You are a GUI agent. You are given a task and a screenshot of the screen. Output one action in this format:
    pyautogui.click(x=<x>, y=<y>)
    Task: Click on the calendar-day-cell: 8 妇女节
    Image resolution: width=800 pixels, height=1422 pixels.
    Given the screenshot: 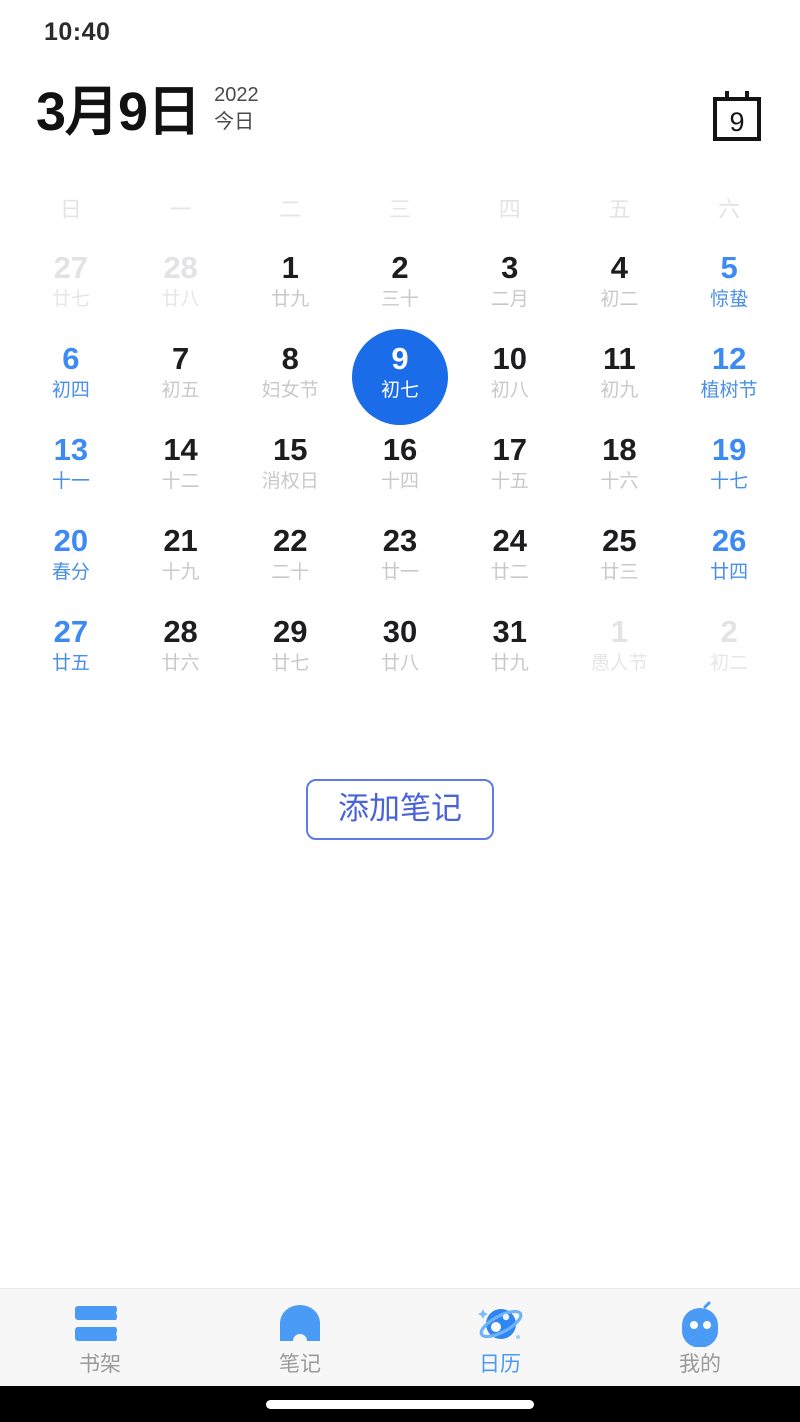 What is the action you would take?
    pyautogui.click(x=290, y=382)
    